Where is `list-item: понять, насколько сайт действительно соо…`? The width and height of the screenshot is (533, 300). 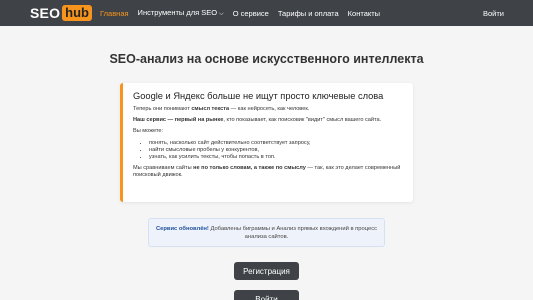 list-item: понять, насколько сайт действительно соо… is located at coordinates (276, 143).